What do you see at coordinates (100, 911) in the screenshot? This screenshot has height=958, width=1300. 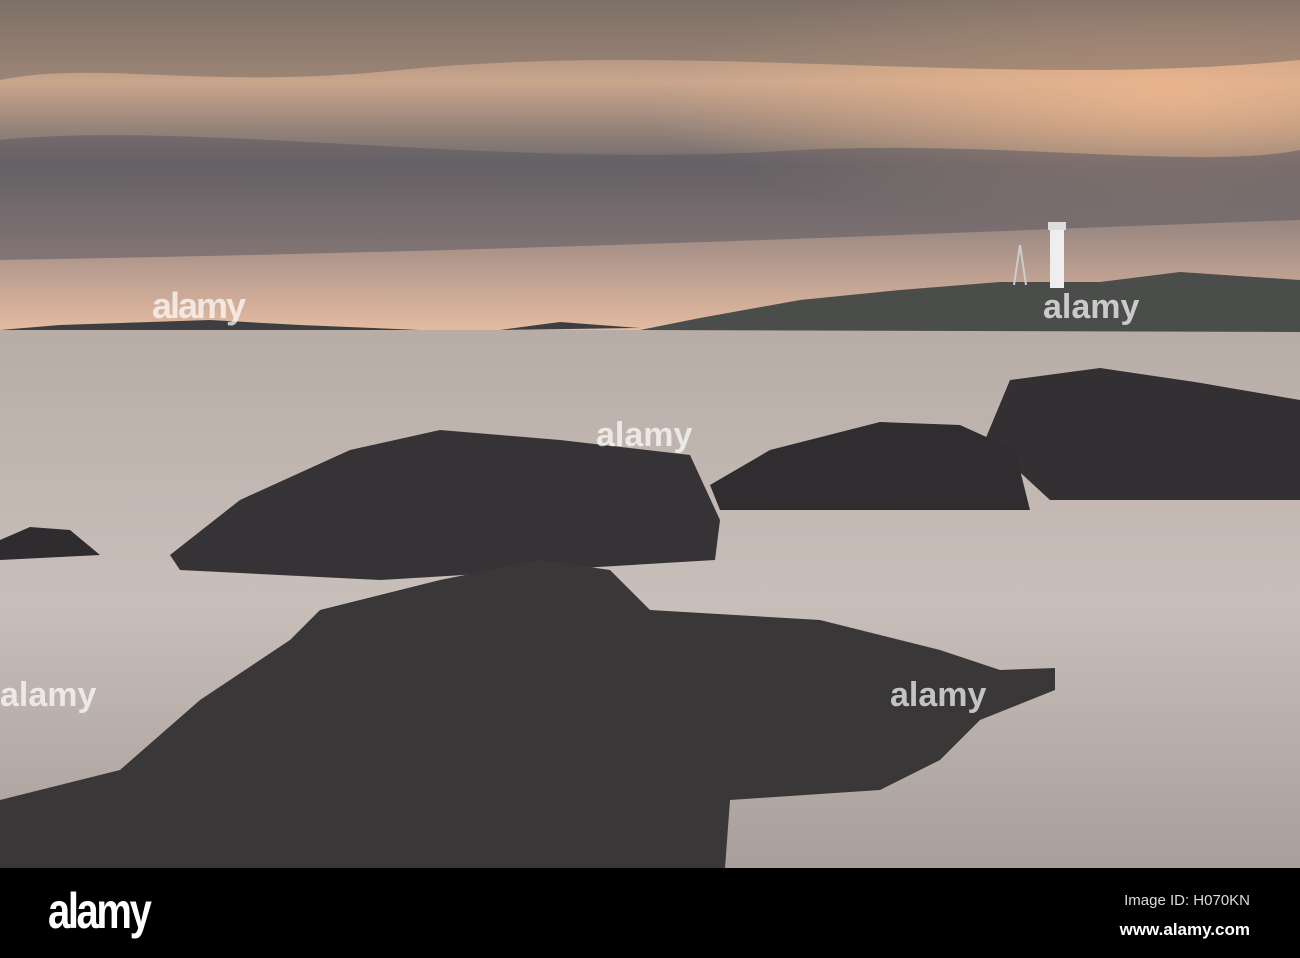 I see `alamy-logo: alamy` at bounding box center [100, 911].